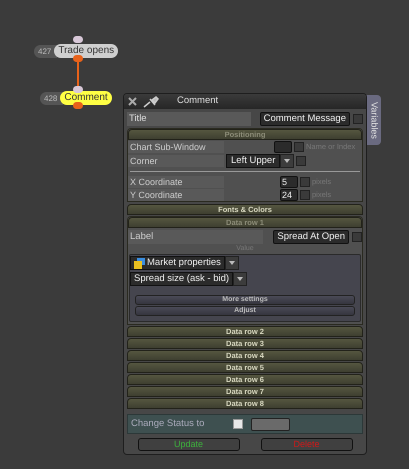  Describe the element at coordinates (182, 279) in the screenshot. I see `value-select: Spread size (ask - bid)` at that location.